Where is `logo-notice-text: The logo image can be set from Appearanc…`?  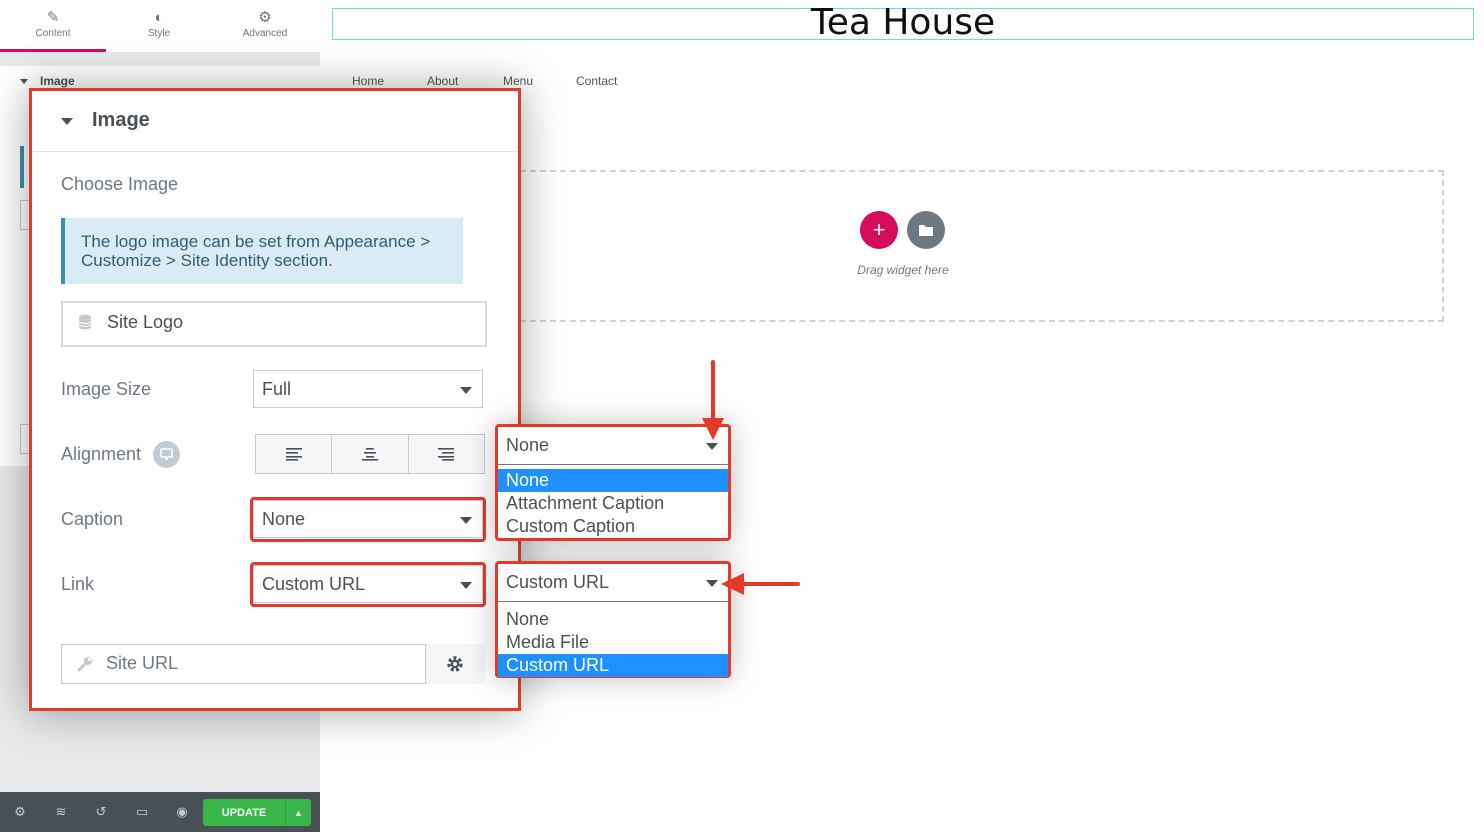 logo-notice-text: The logo image can be set from Appearanc… is located at coordinates (256, 251).